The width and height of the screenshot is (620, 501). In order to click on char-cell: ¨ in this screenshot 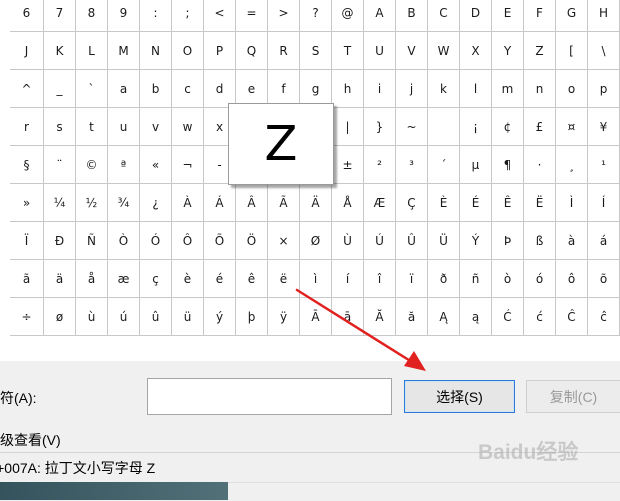, I will do `click(60, 165)`.